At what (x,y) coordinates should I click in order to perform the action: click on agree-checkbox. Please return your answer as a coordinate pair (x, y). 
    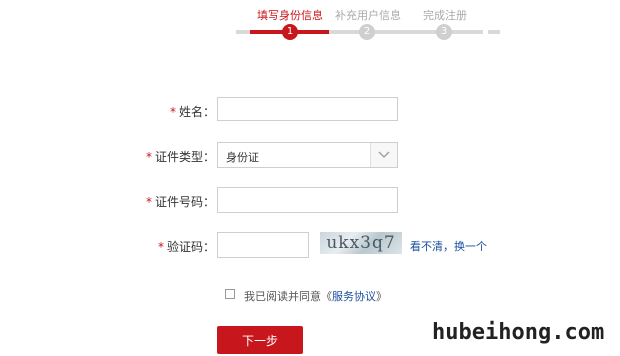
    Looking at the image, I should click on (230, 294).